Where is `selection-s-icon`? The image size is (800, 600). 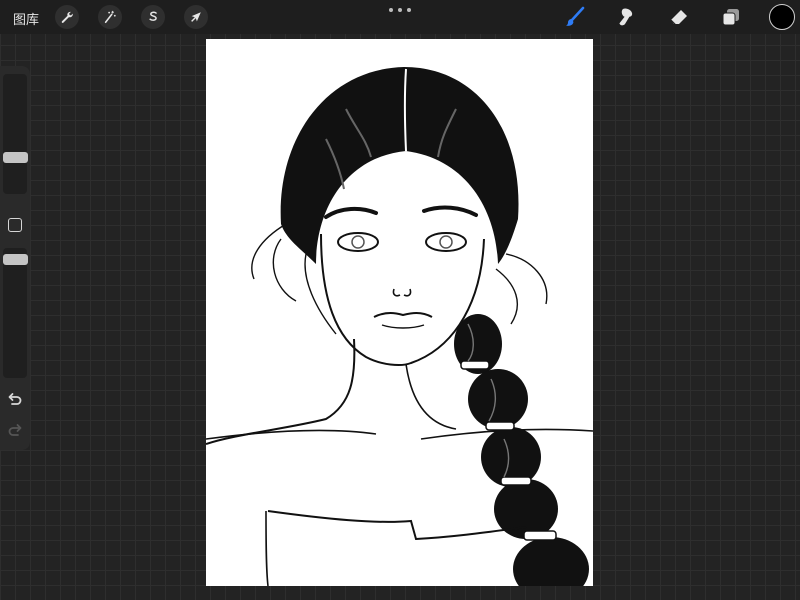 selection-s-icon is located at coordinates (153, 17).